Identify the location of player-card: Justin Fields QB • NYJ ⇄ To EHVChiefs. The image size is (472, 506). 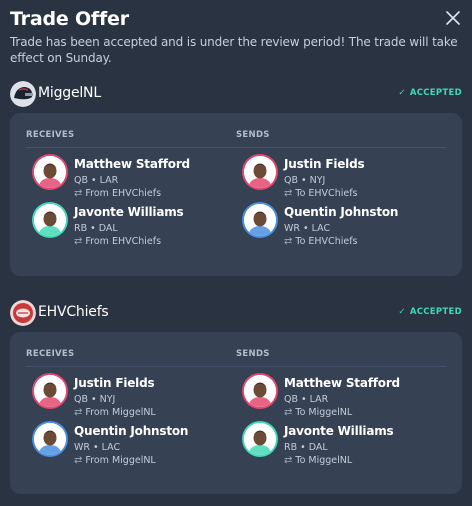
(344, 177).